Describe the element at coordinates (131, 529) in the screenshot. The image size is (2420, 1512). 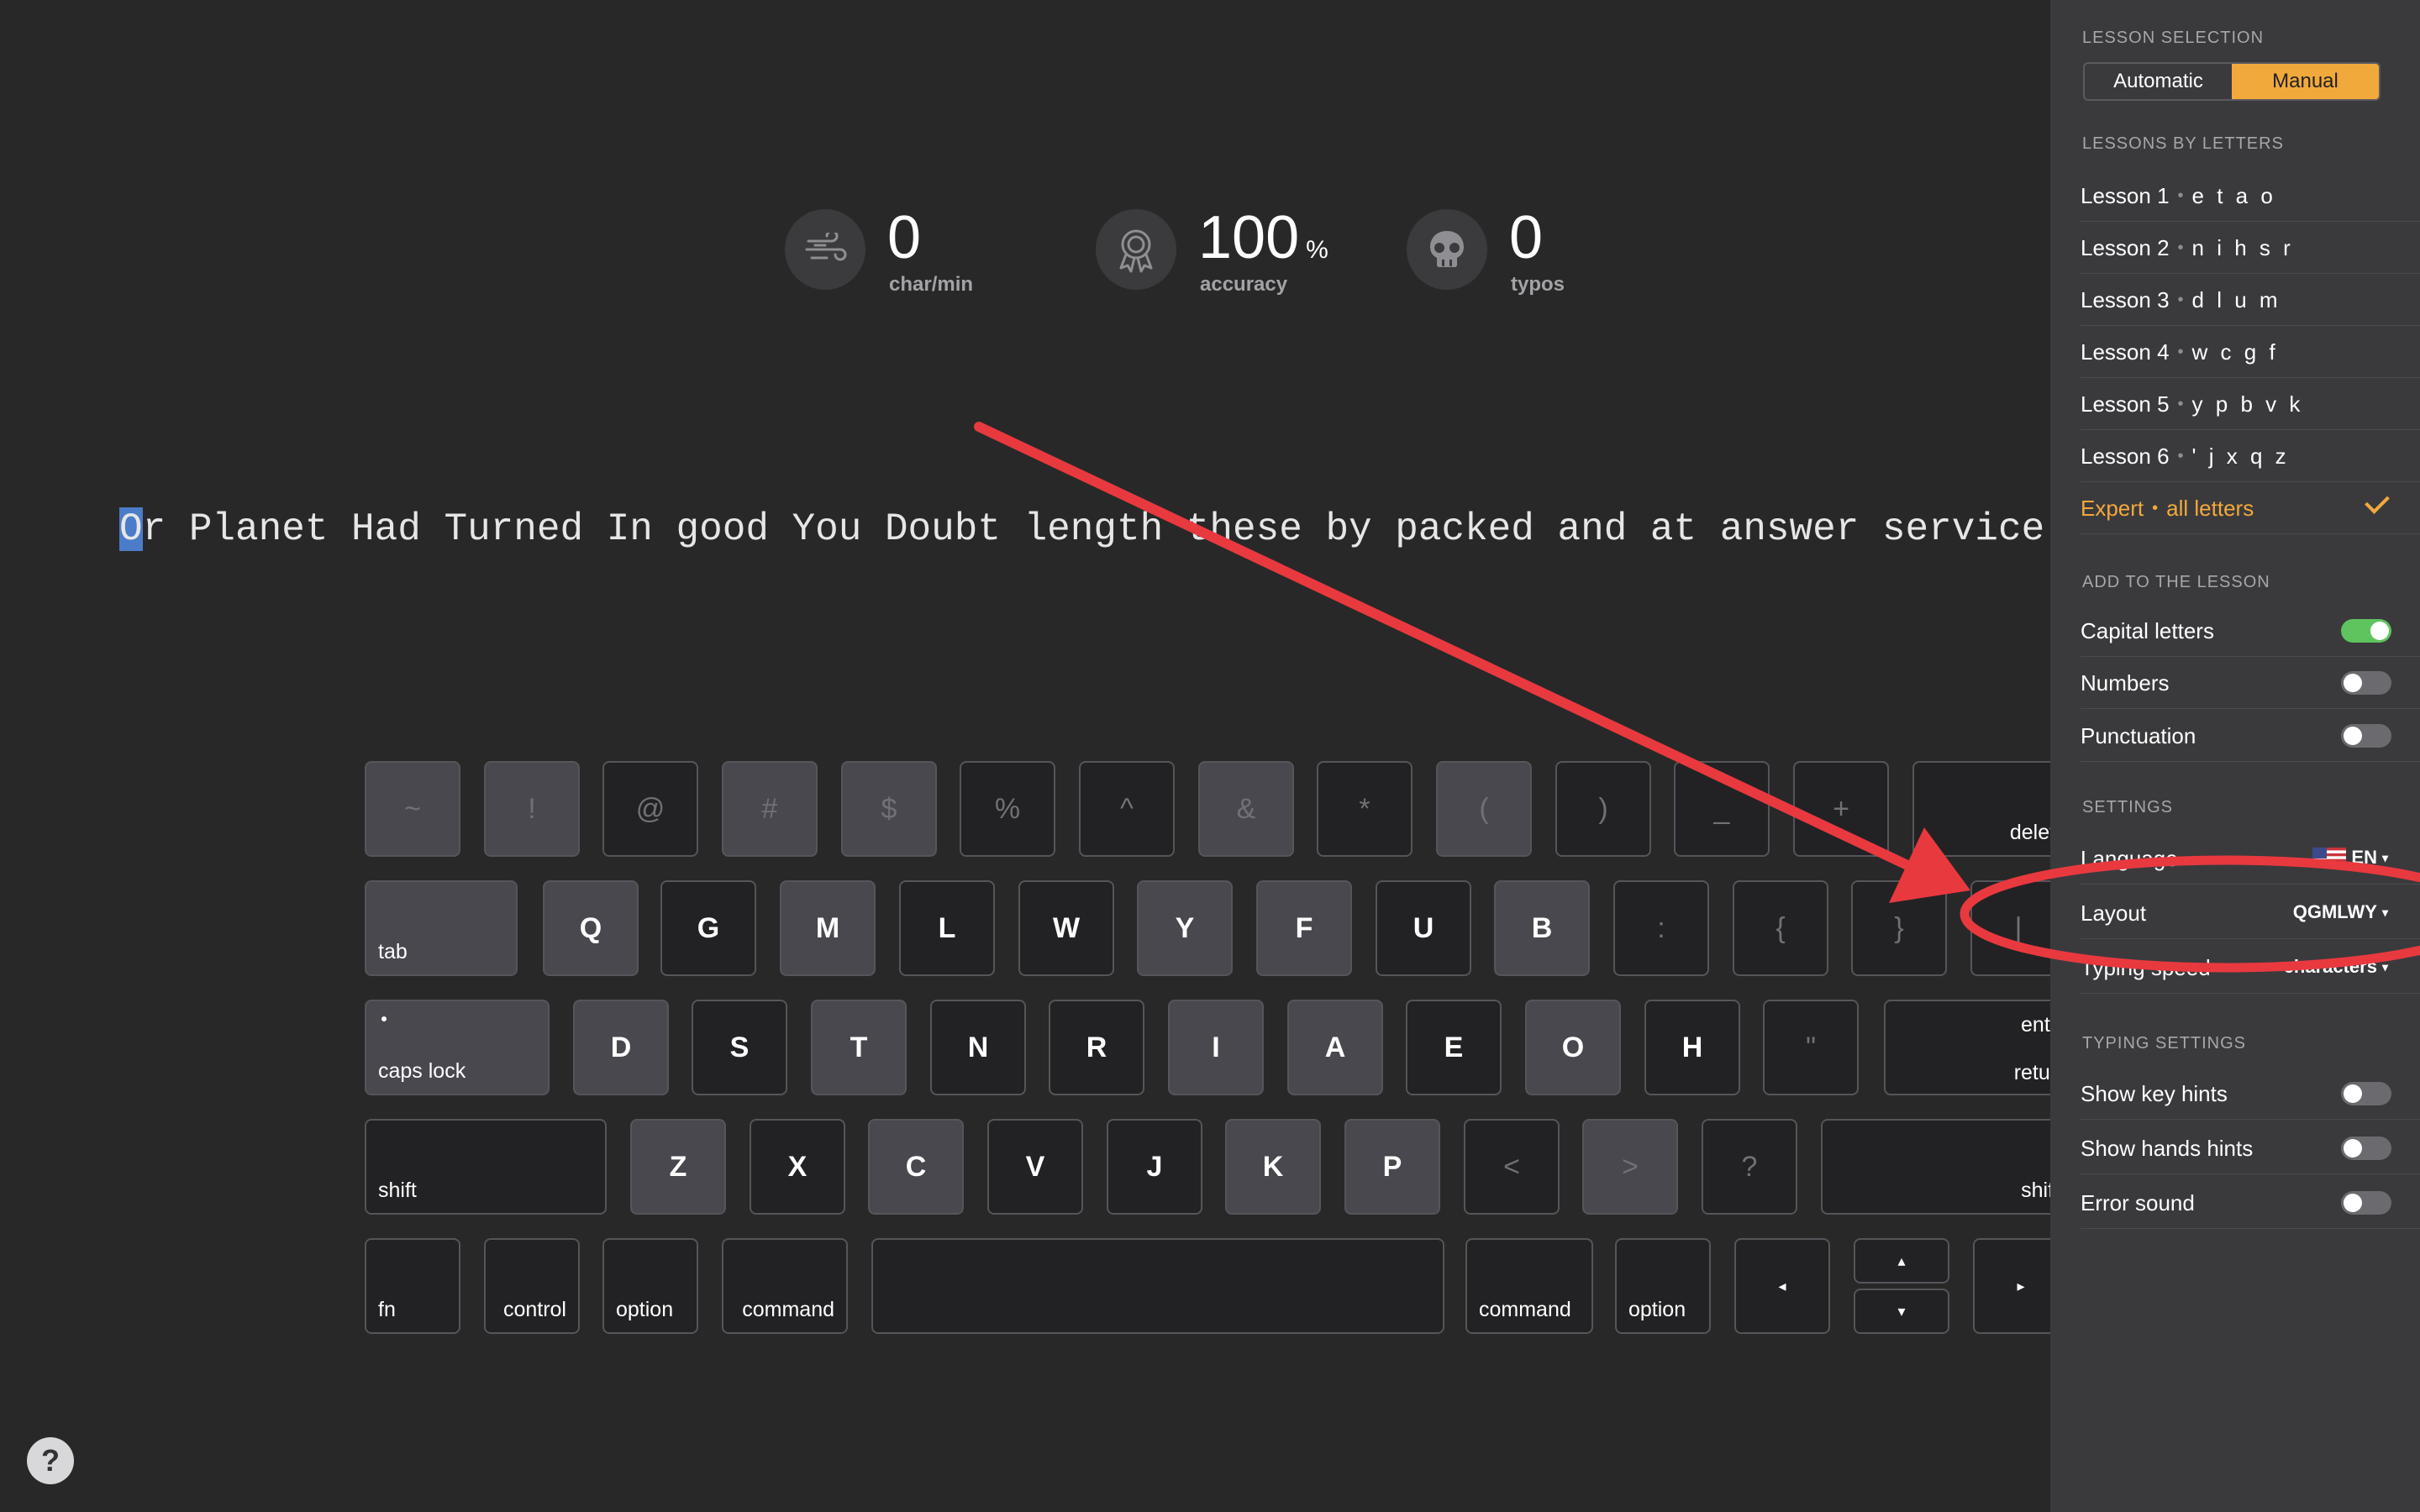
I see `text-cursor: O` at that location.